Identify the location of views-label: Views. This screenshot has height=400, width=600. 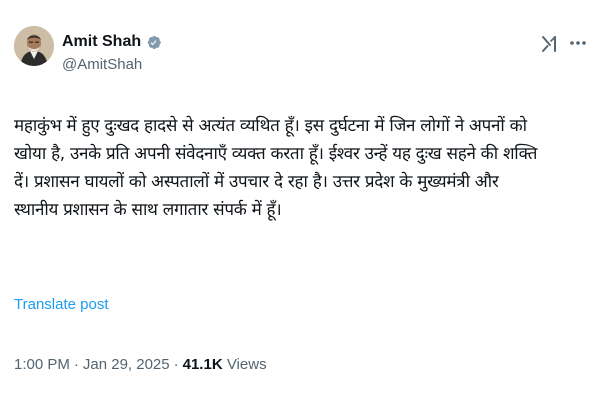
(246, 364).